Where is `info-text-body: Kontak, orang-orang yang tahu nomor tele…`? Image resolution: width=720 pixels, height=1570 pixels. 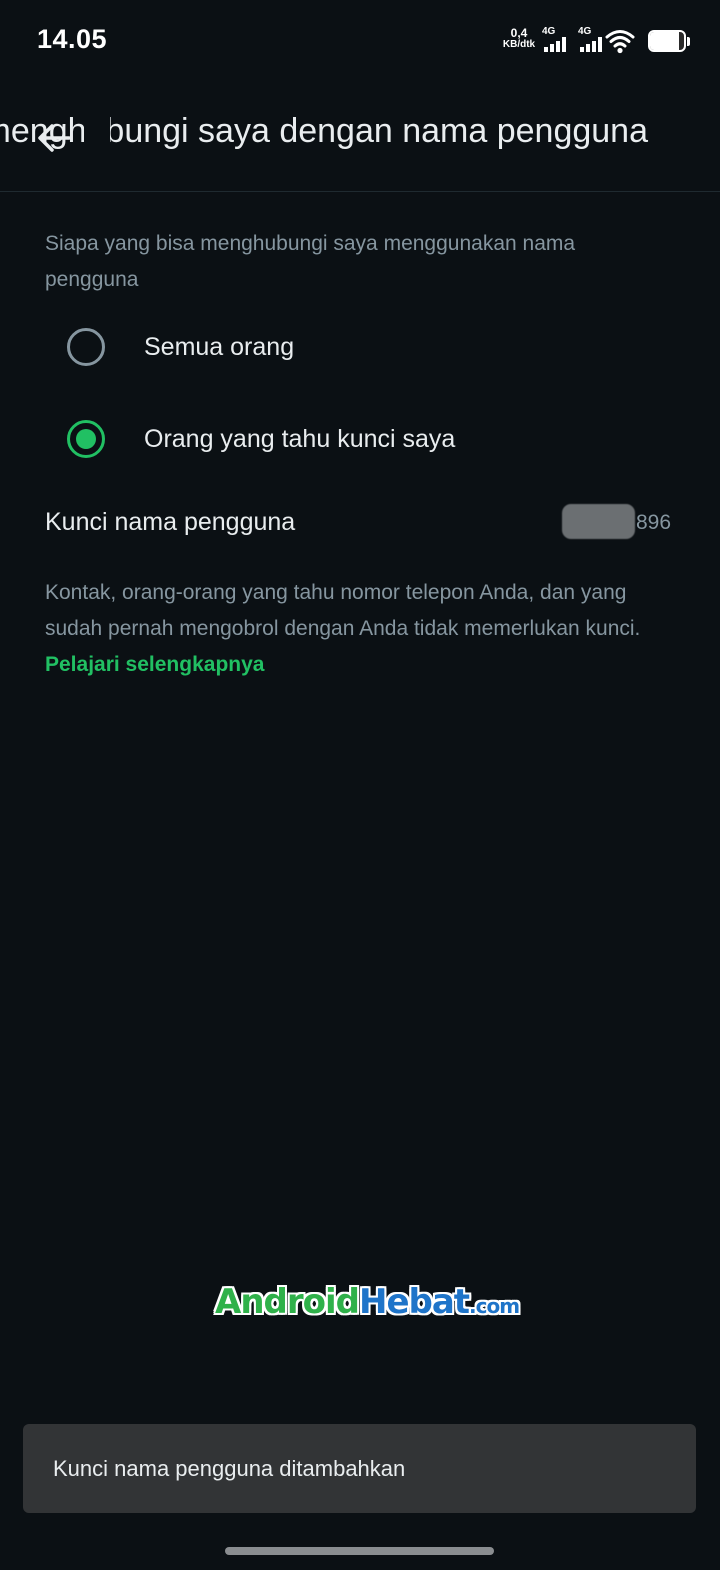
info-text-body: Kontak, orang-orang yang tahu nomor tele… is located at coordinates (343, 610).